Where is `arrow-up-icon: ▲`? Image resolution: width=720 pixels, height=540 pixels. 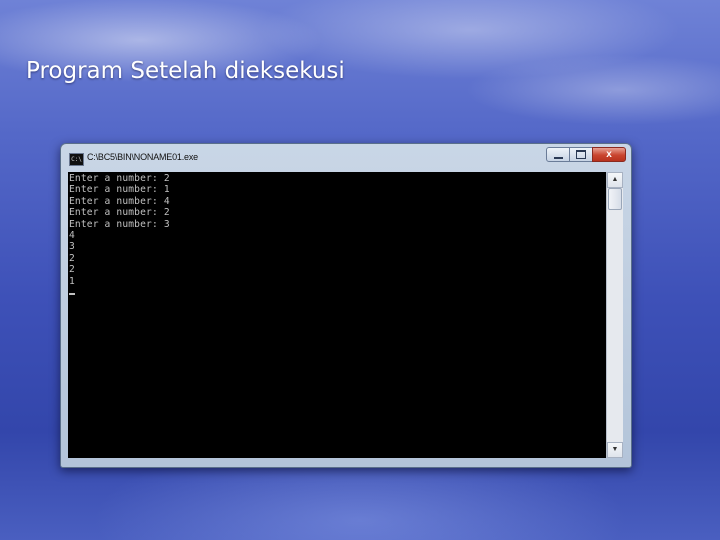
arrow-up-icon: ▲ is located at coordinates (615, 179).